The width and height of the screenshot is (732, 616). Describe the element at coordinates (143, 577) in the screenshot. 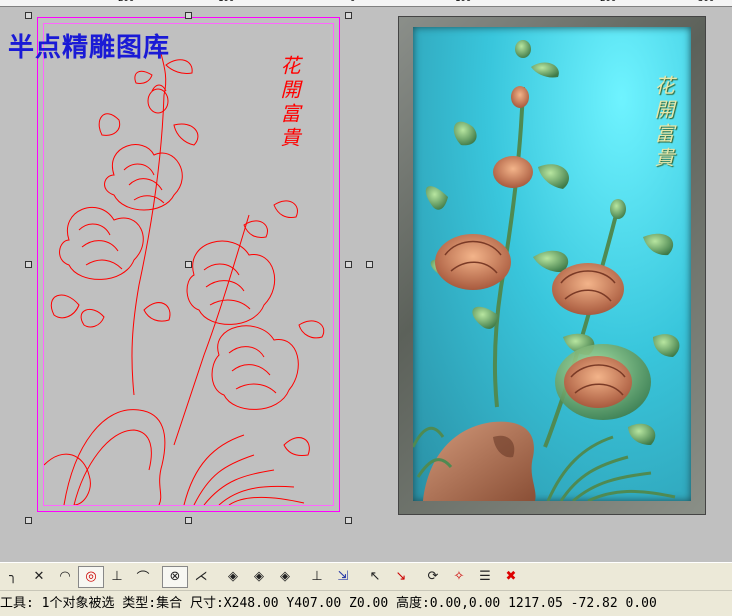

I see `tangent-tool-icon: ⌒` at that location.